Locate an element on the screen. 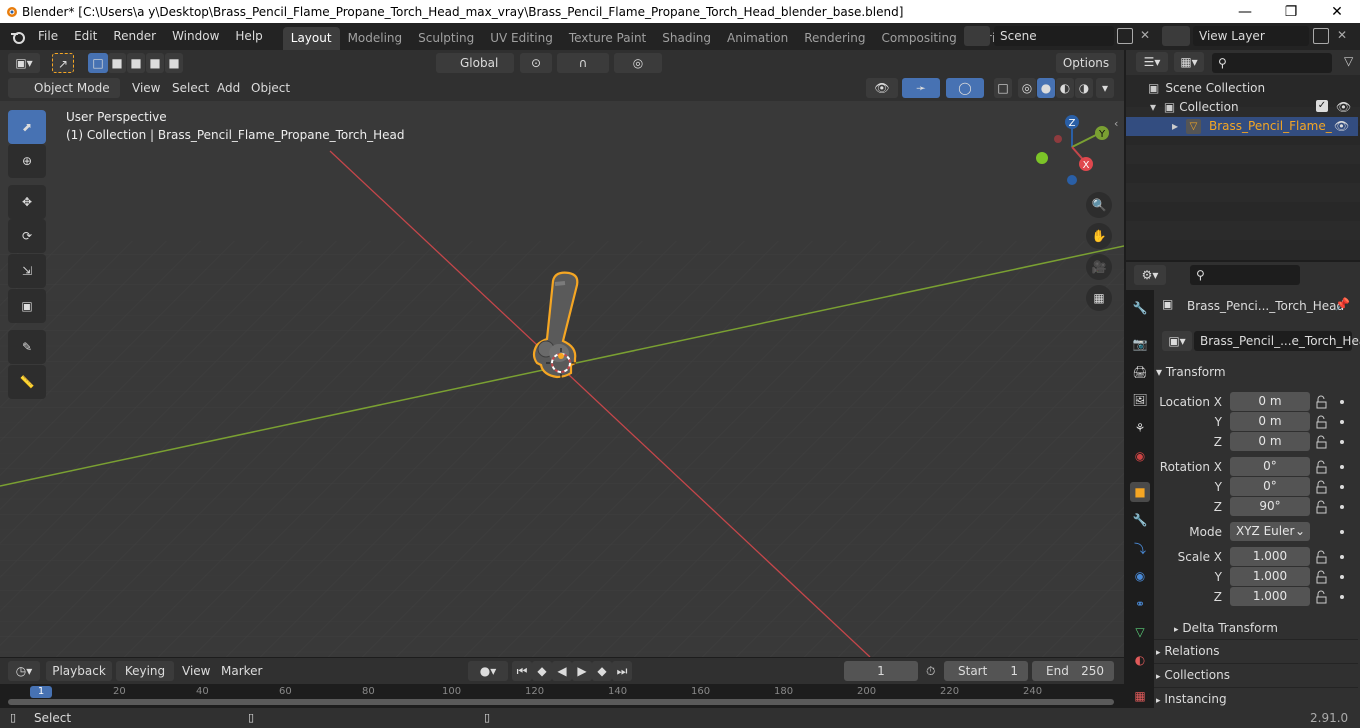  transform-tool: ▣ is located at coordinates (27, 306).